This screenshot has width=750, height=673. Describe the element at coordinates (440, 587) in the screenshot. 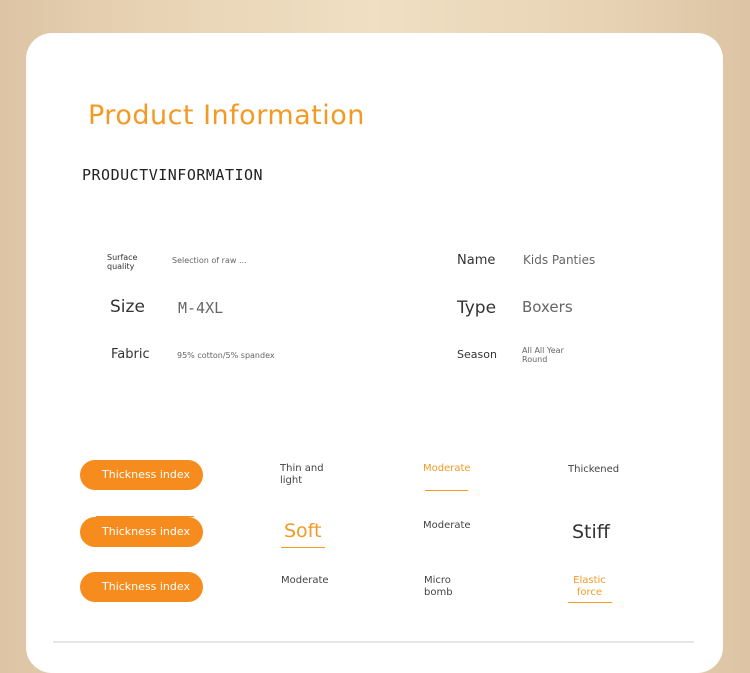

I see `option-micro-bomb: Micro bomb` at that location.